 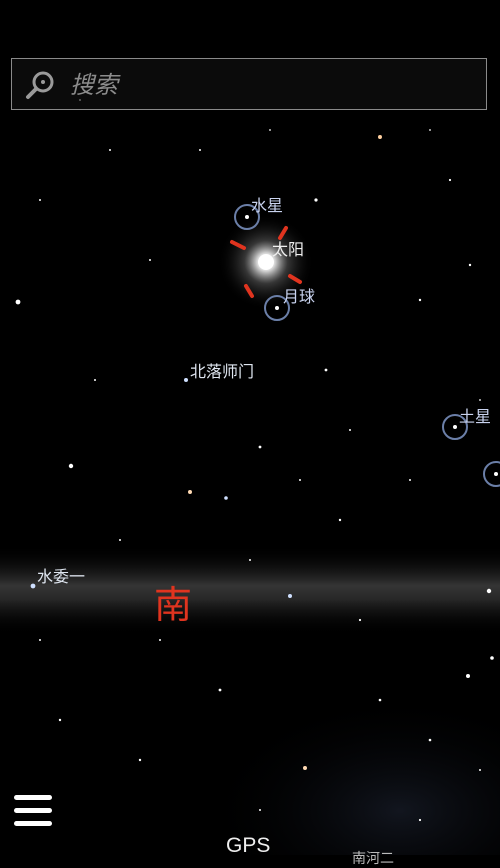 I want to click on label-star-shuiwei: 水委一, so click(x=61, y=576).